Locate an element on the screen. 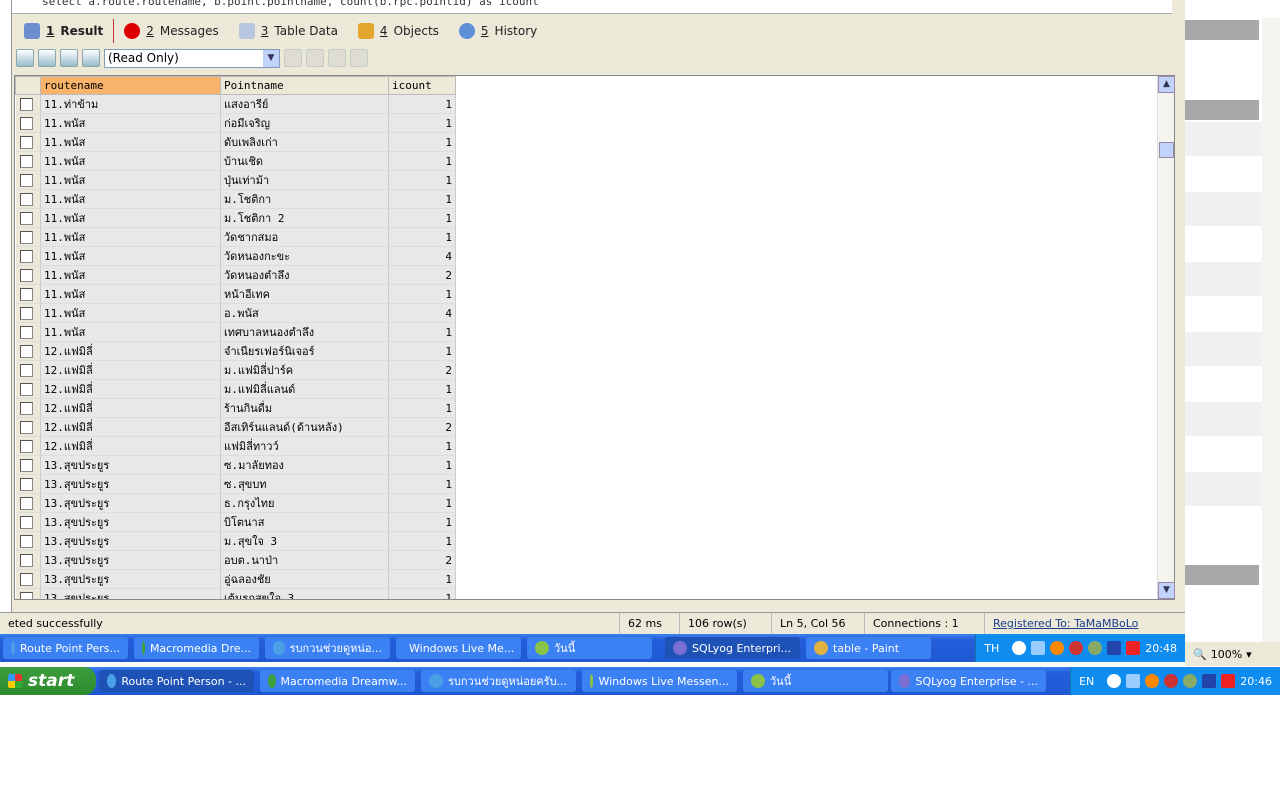 The height and width of the screenshot is (800, 1280). network-icon is located at coordinates (1038, 648).